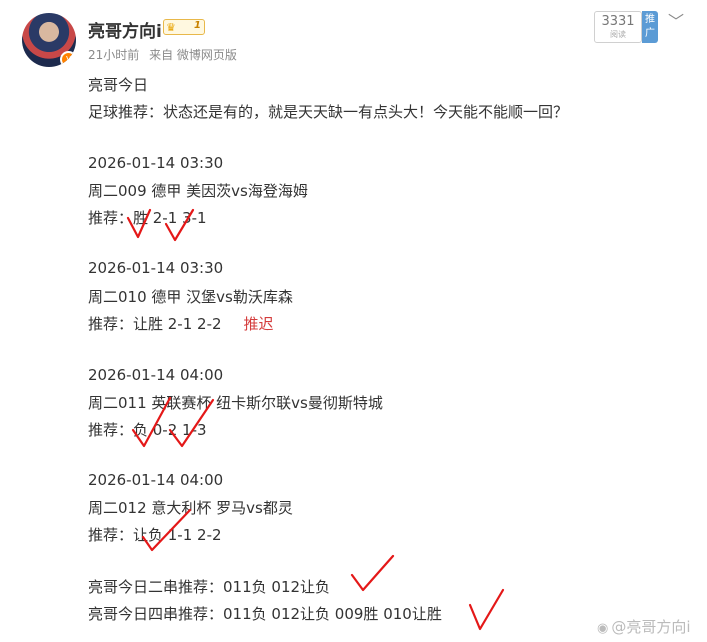 The height and width of the screenshot is (642, 707). What do you see at coordinates (190, 508) in the screenshot?
I see `match-4-title: 周二012 意大利杯 罗马vs都灵` at bounding box center [190, 508].